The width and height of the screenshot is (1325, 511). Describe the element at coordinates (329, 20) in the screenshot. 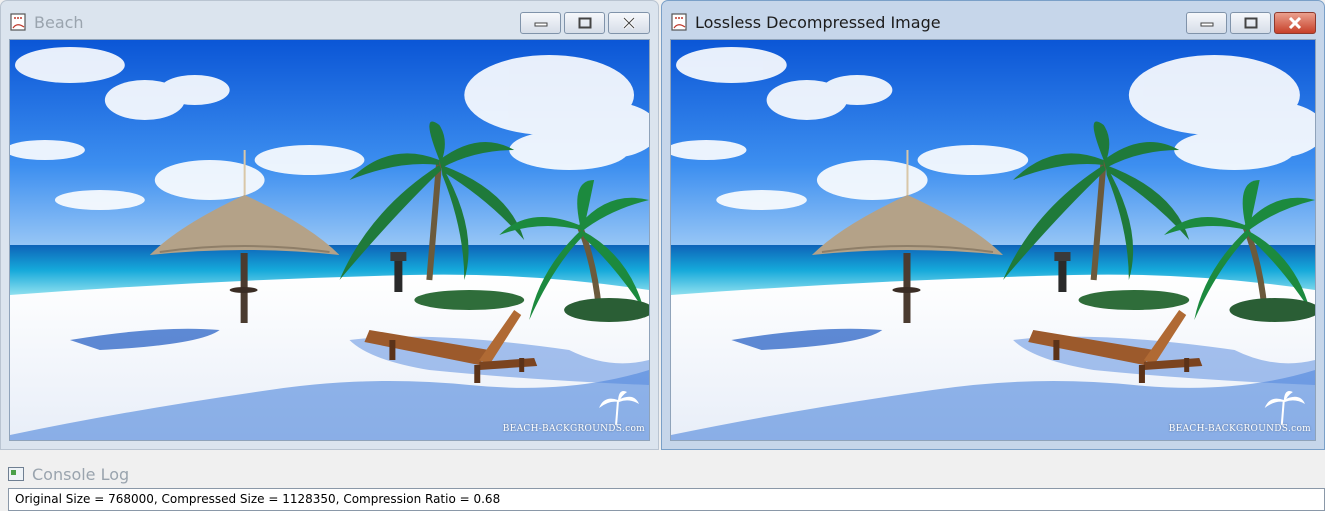

I see `title-bar: Beach` at that location.